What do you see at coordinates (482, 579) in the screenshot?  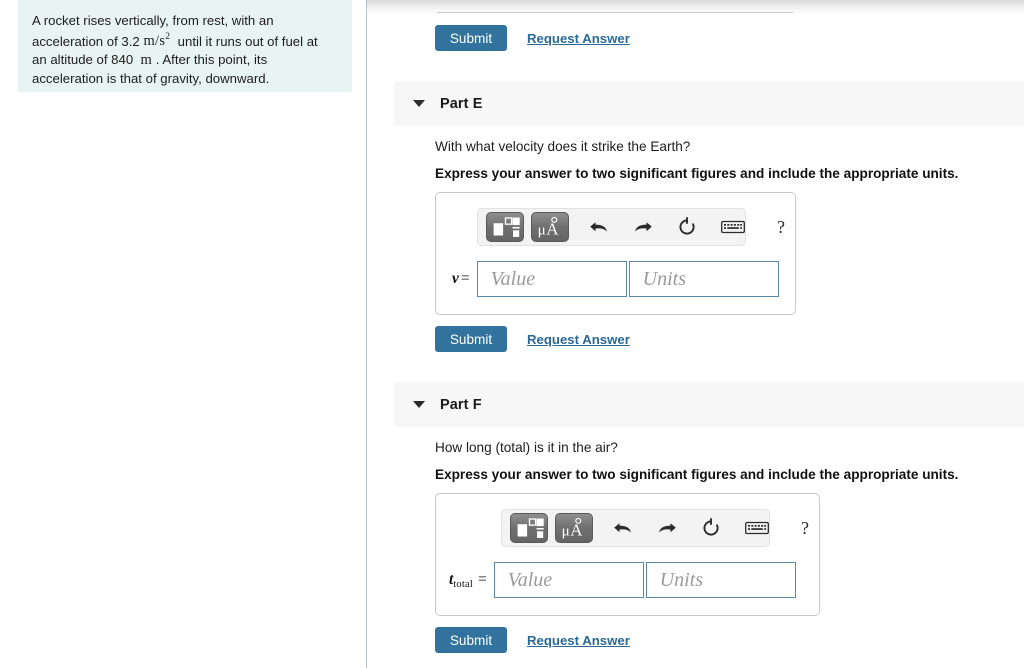 I see `equals-sign-part-f: =` at bounding box center [482, 579].